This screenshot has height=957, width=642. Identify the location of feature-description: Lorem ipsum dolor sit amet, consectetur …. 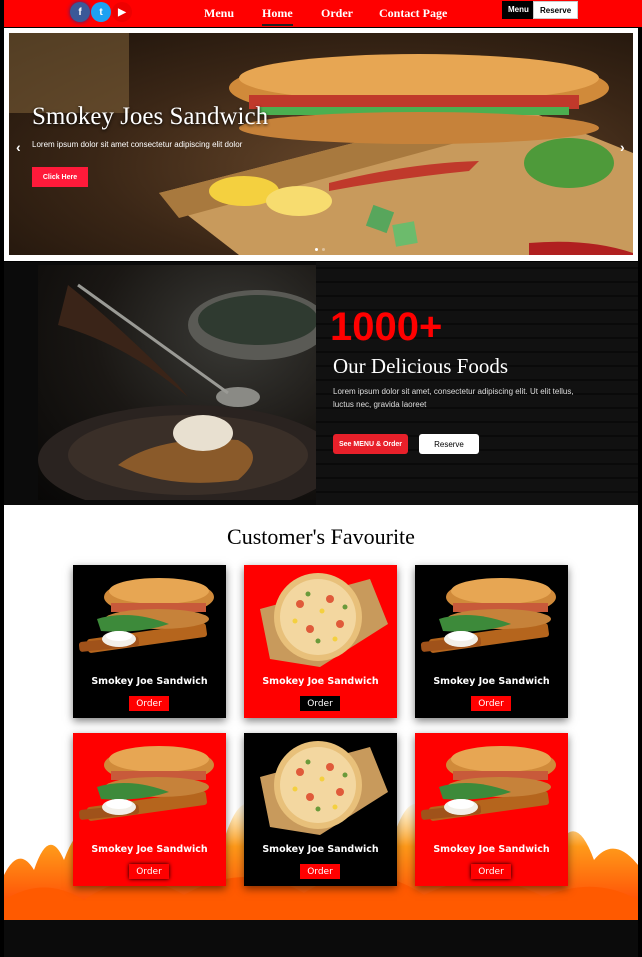
(453, 398).